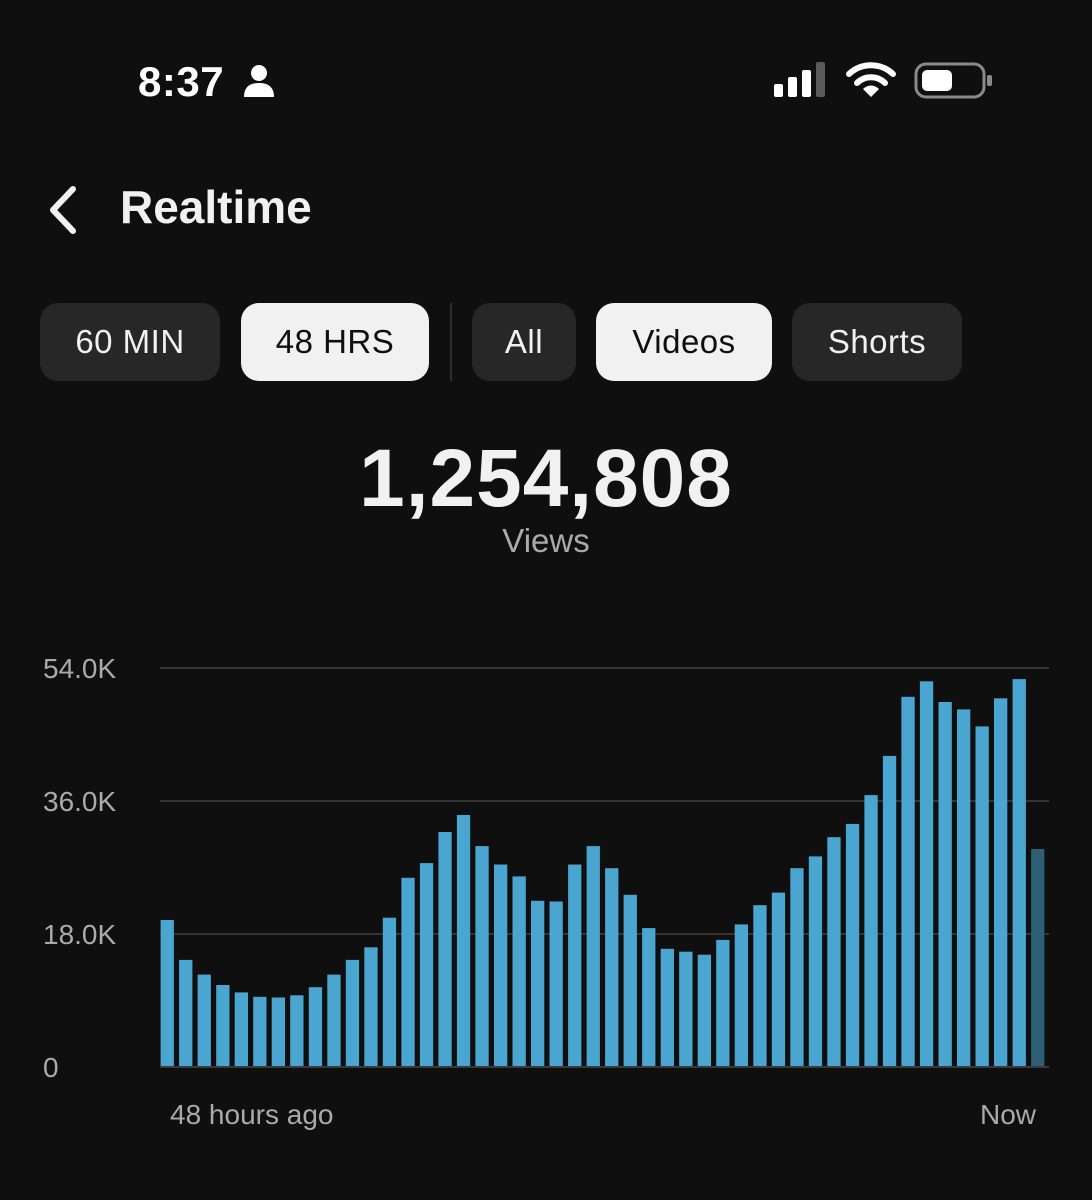 Image resolution: width=1092 pixels, height=1200 pixels. Describe the element at coordinates (1038, 958) in the screenshot. I see `current-bar` at that location.